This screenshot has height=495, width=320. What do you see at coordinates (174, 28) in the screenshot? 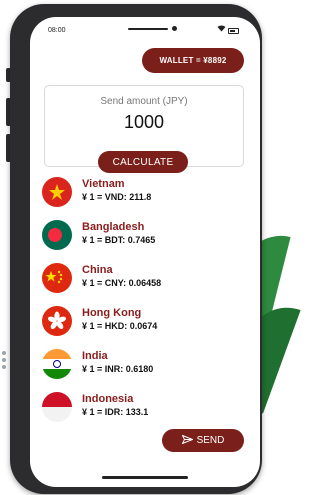
I see `notch-camera` at bounding box center [174, 28].